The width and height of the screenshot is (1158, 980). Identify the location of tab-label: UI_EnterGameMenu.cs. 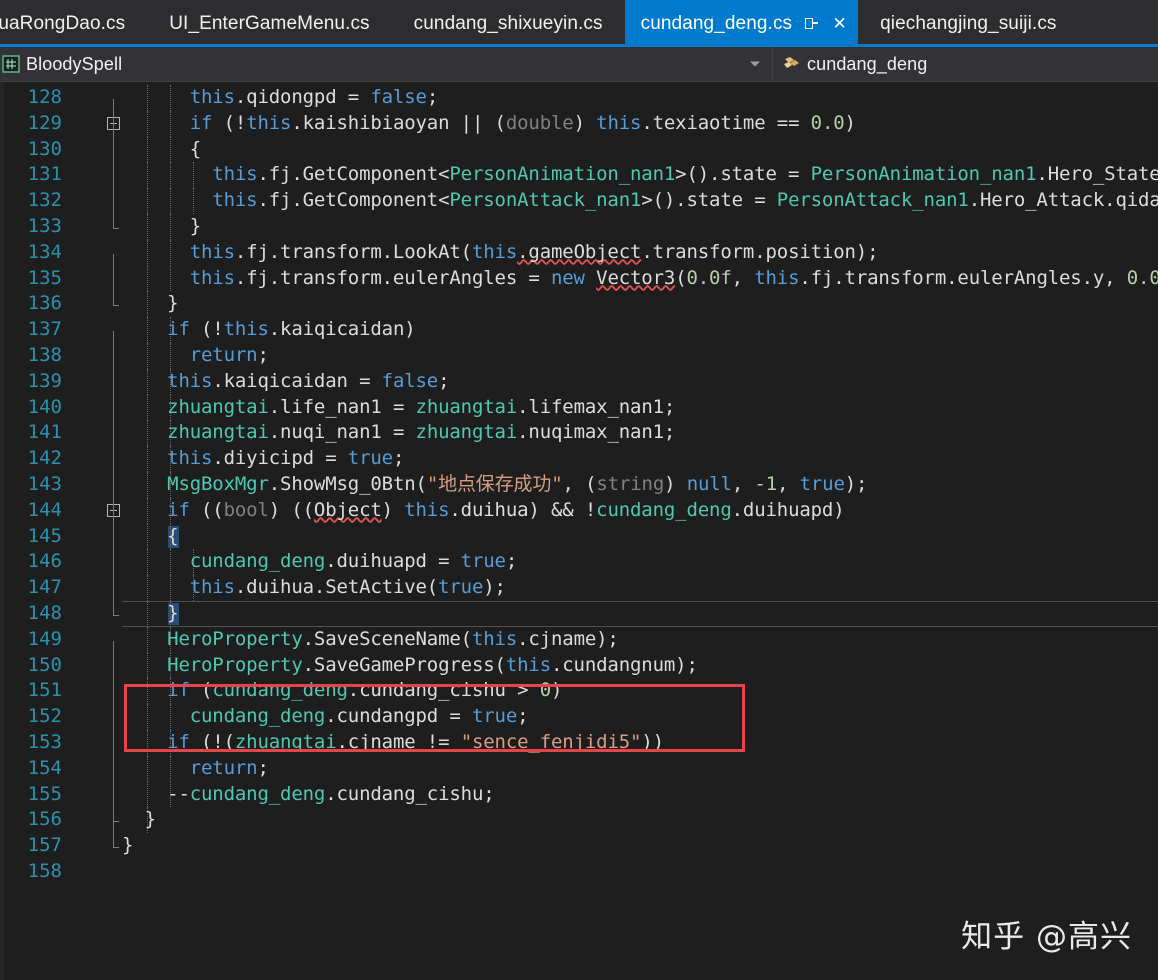
(269, 23).